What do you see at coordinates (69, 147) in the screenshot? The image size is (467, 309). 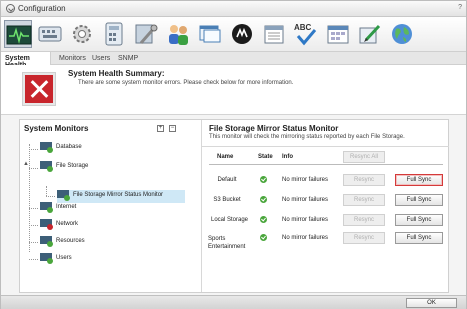 I see `tree-label: Database` at bounding box center [69, 147].